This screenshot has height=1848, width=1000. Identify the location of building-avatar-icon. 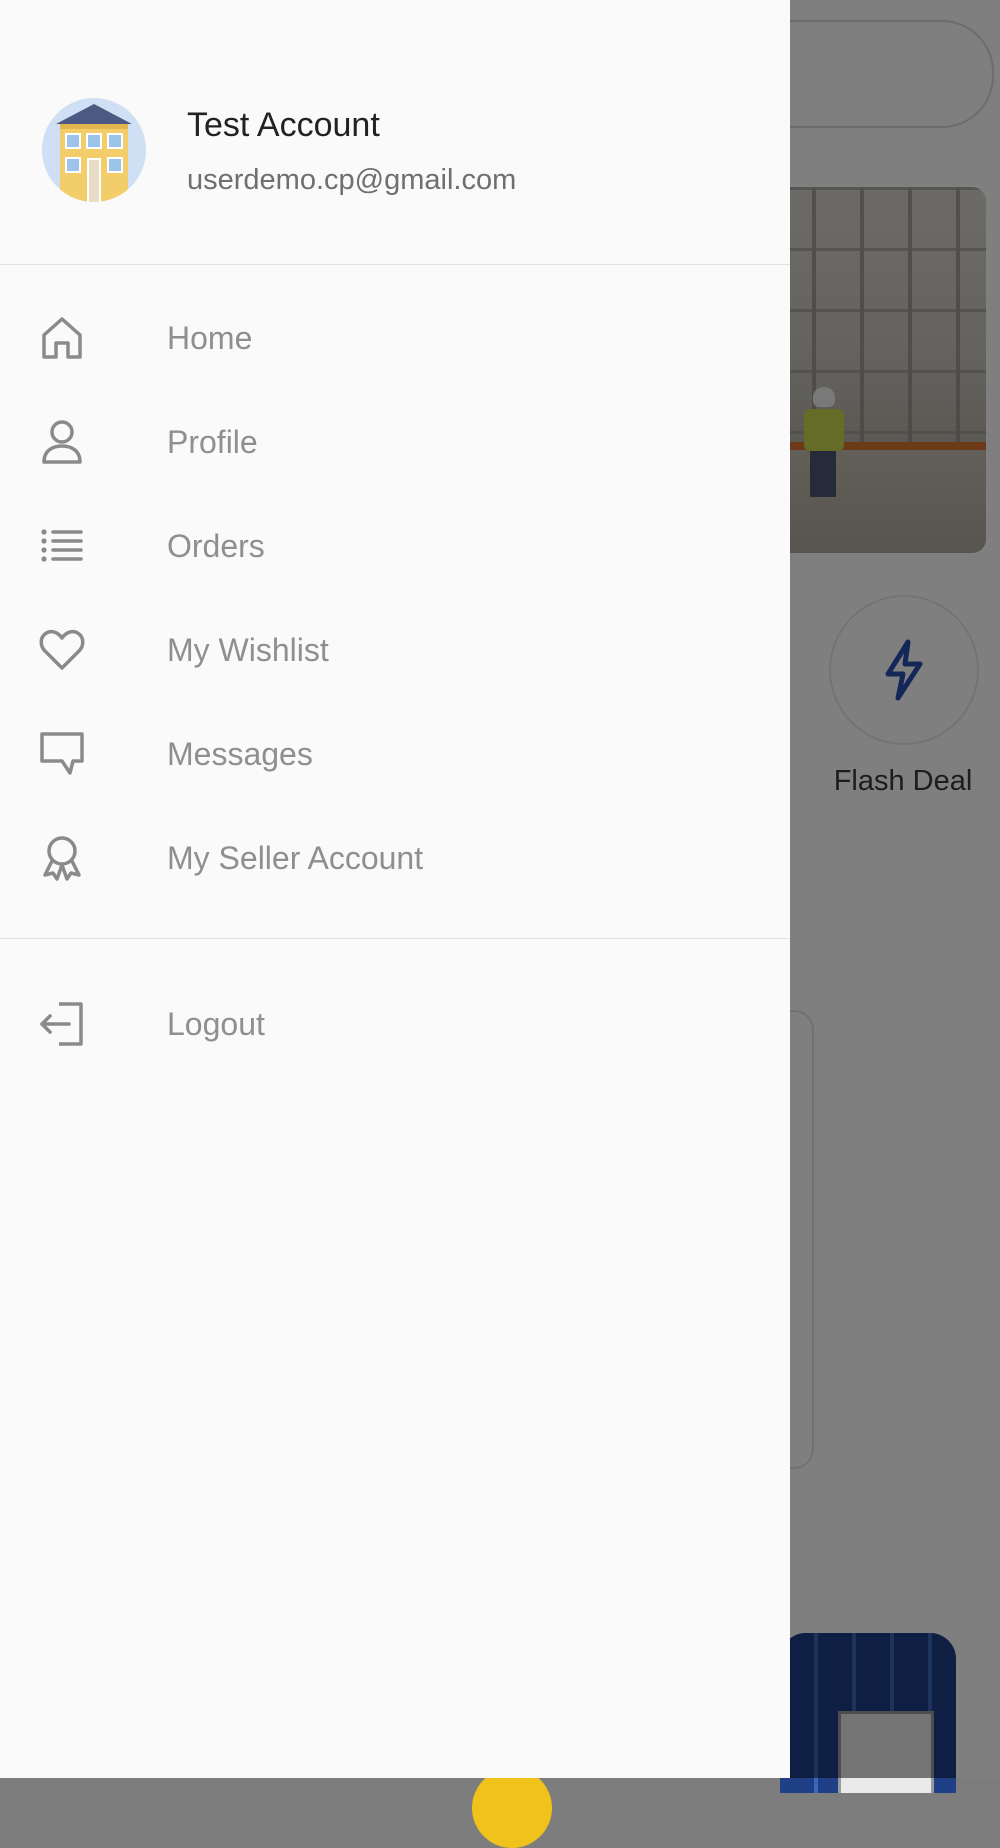
(94, 150).